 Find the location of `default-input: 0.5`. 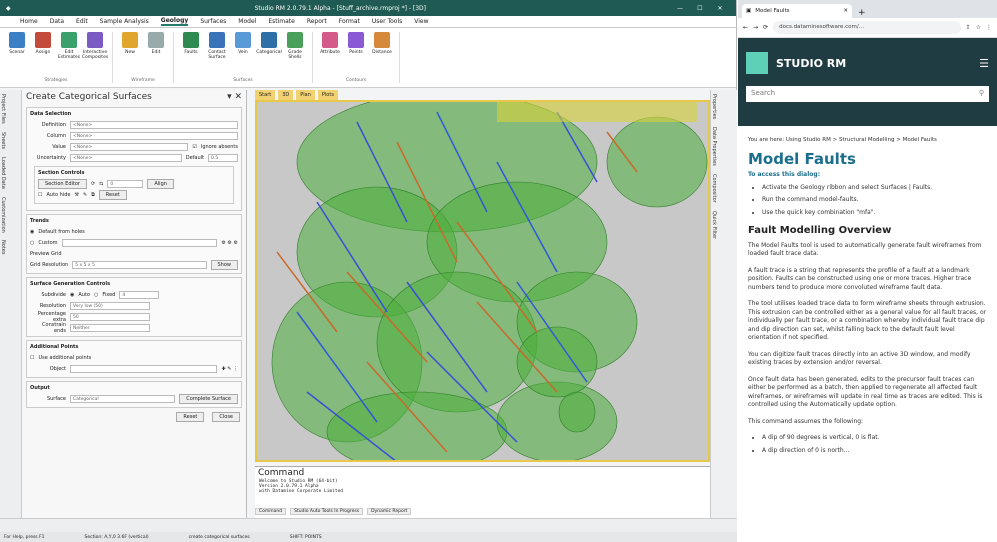

default-input: 0.5 is located at coordinates (223, 157).